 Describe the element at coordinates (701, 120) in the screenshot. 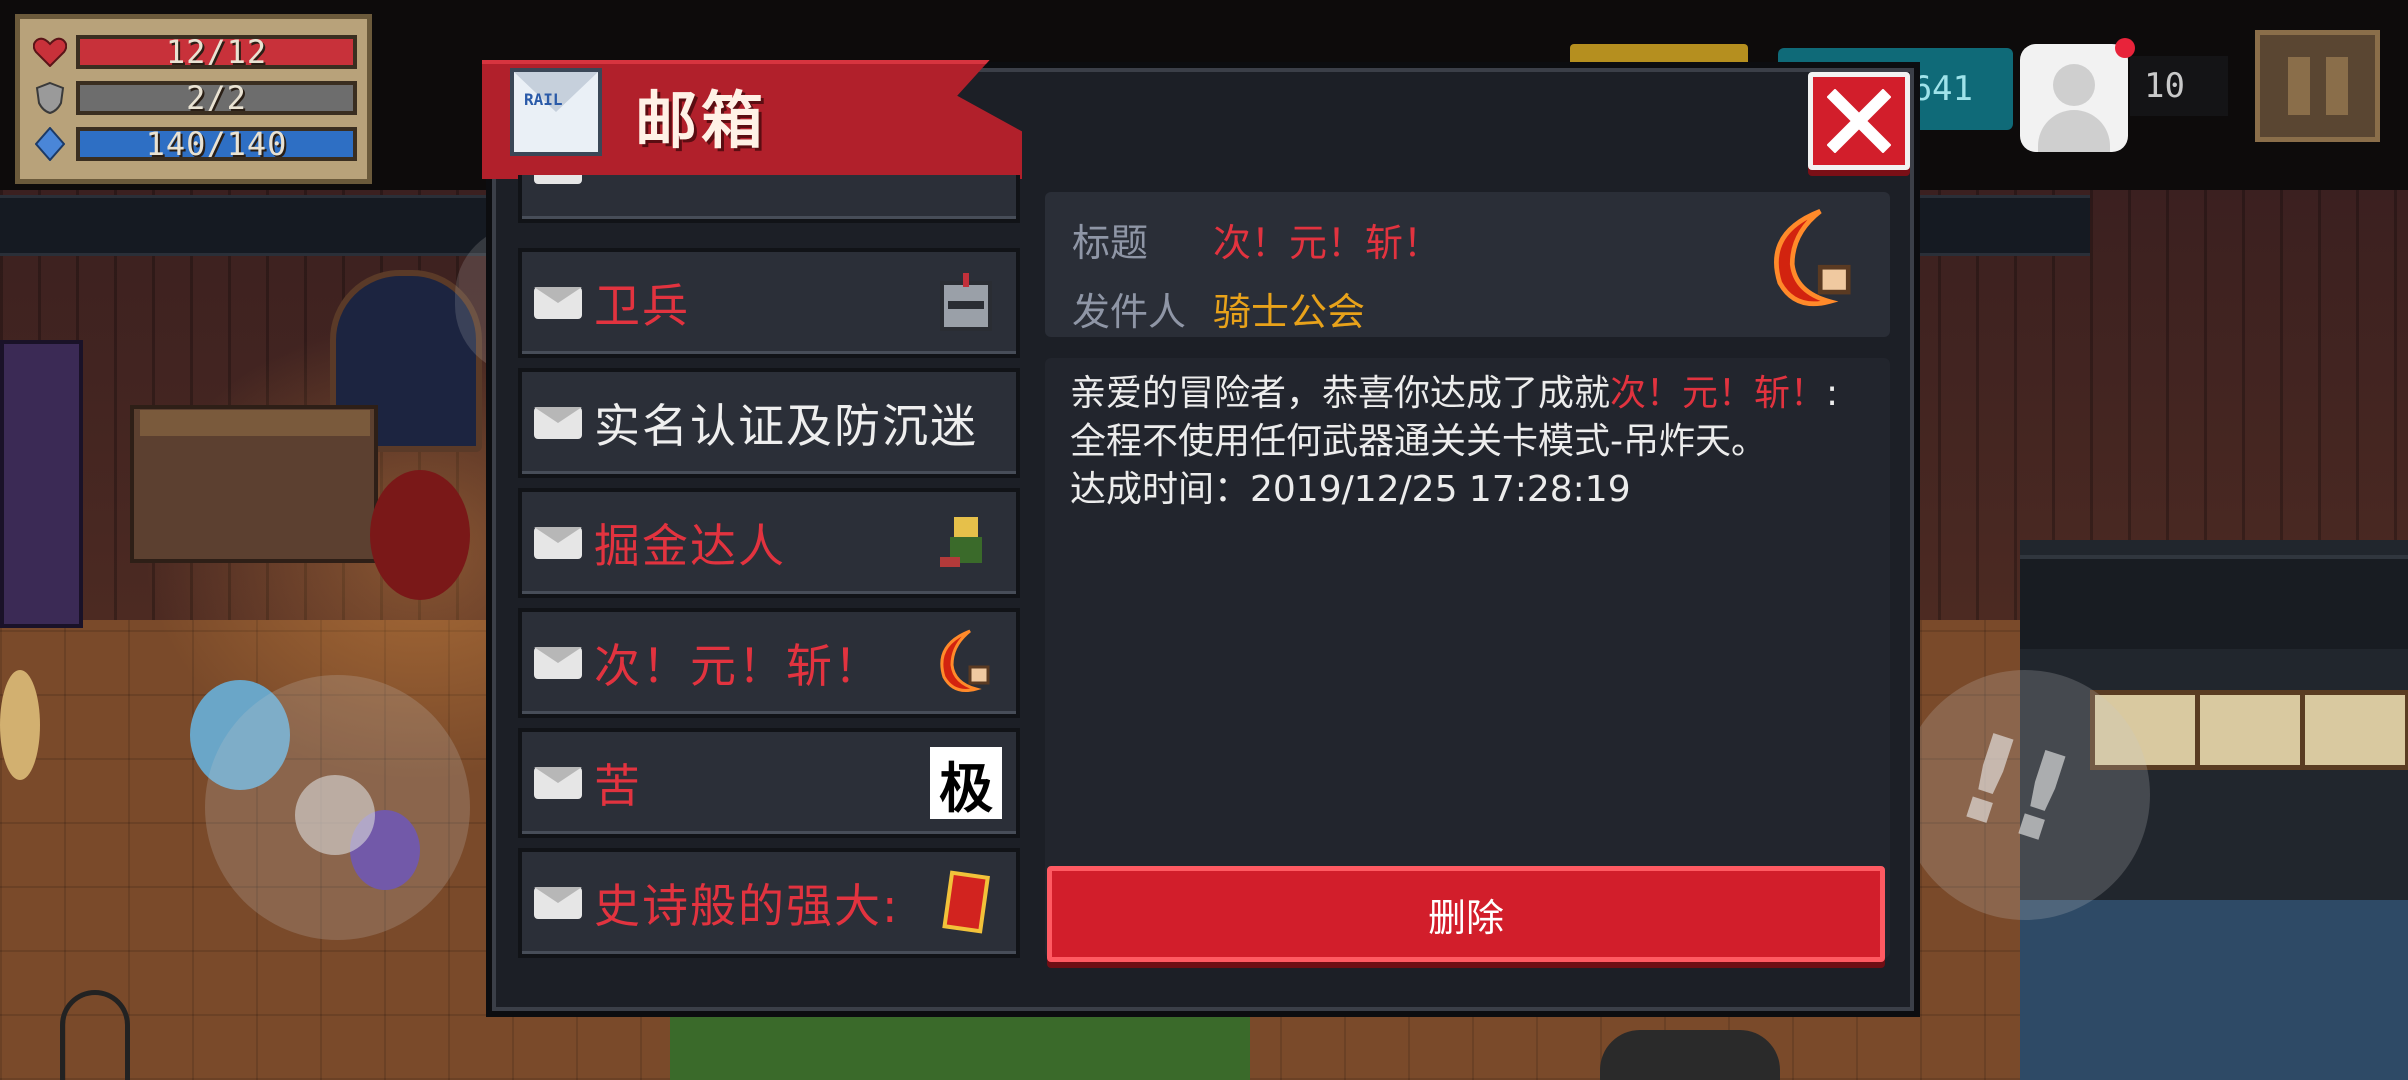

I see `mailbox-title: 邮箱` at that location.